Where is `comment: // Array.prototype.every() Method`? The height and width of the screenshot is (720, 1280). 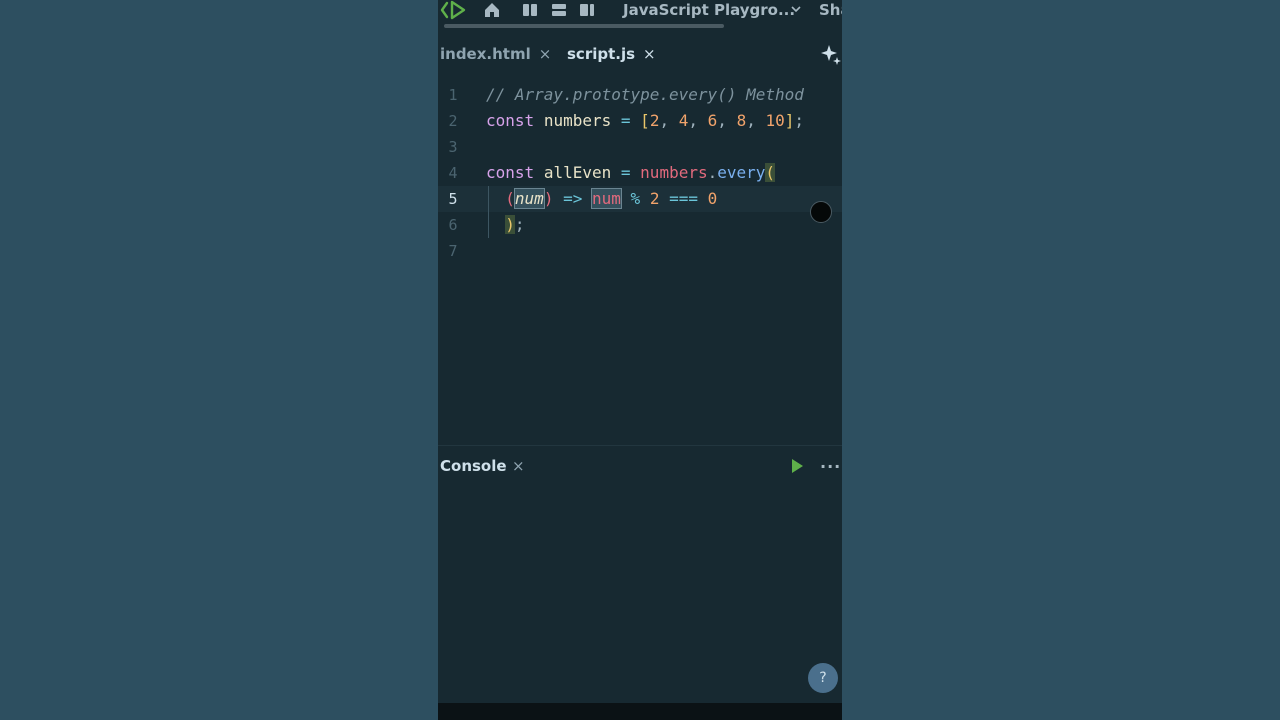
comment: // Array.prototype.every() Method is located at coordinates (645, 94).